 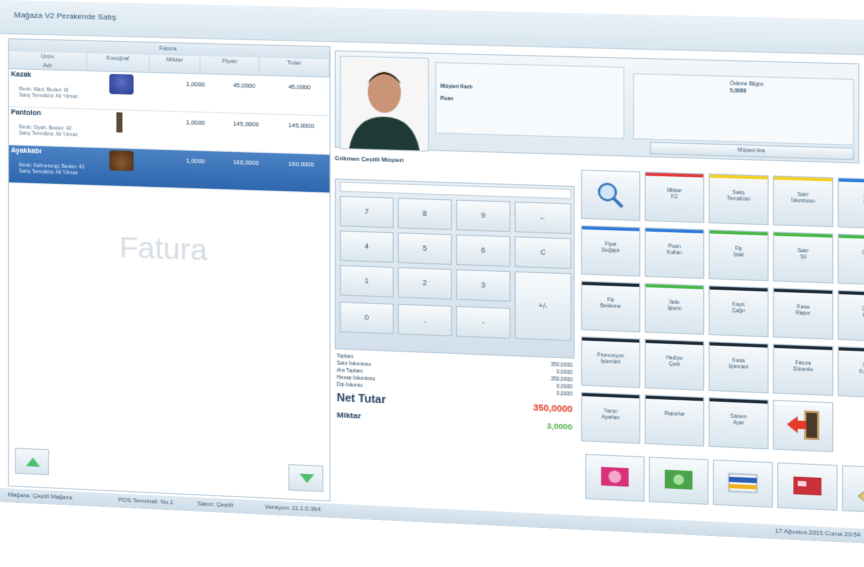 I want to click on function-label: Fiş Bekleme, so click(x=610, y=303).